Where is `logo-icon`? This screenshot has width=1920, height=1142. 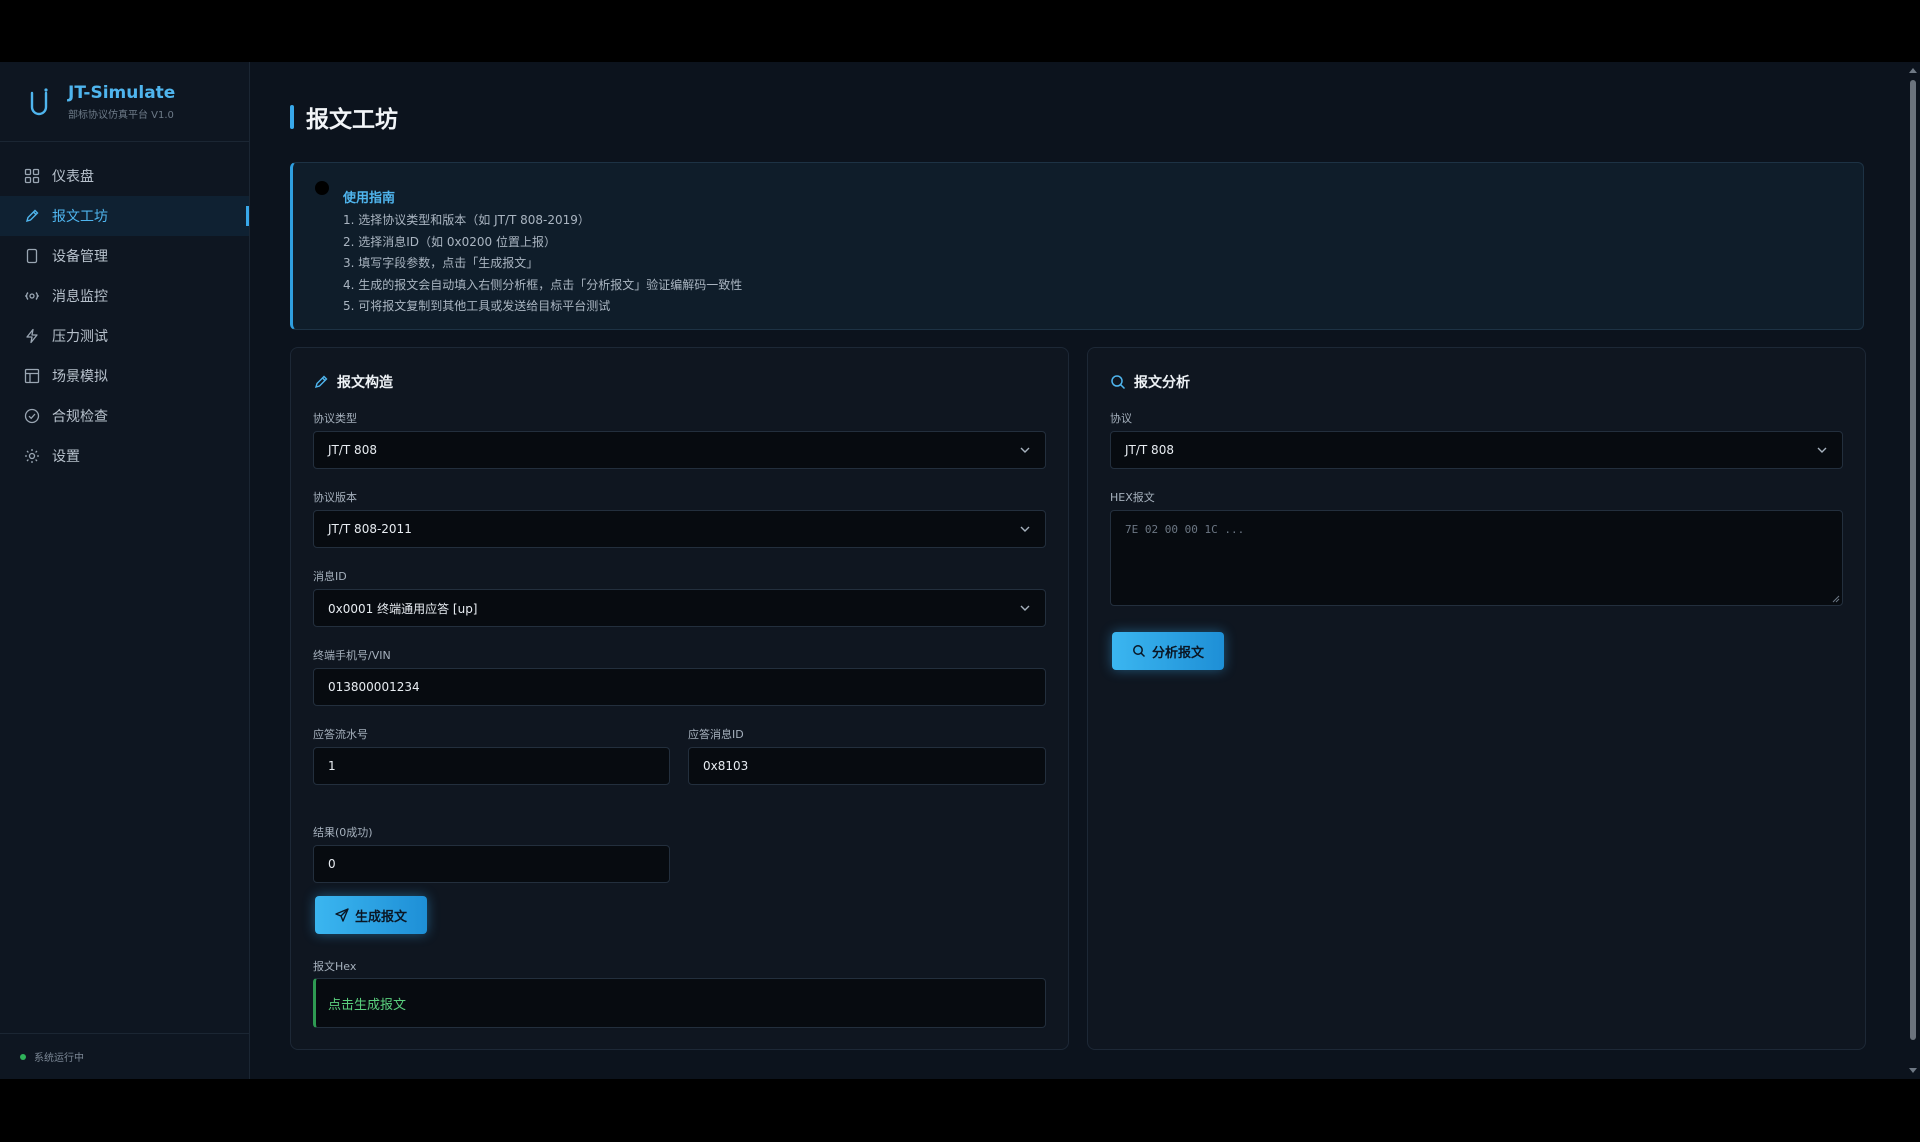 logo-icon is located at coordinates (39, 101).